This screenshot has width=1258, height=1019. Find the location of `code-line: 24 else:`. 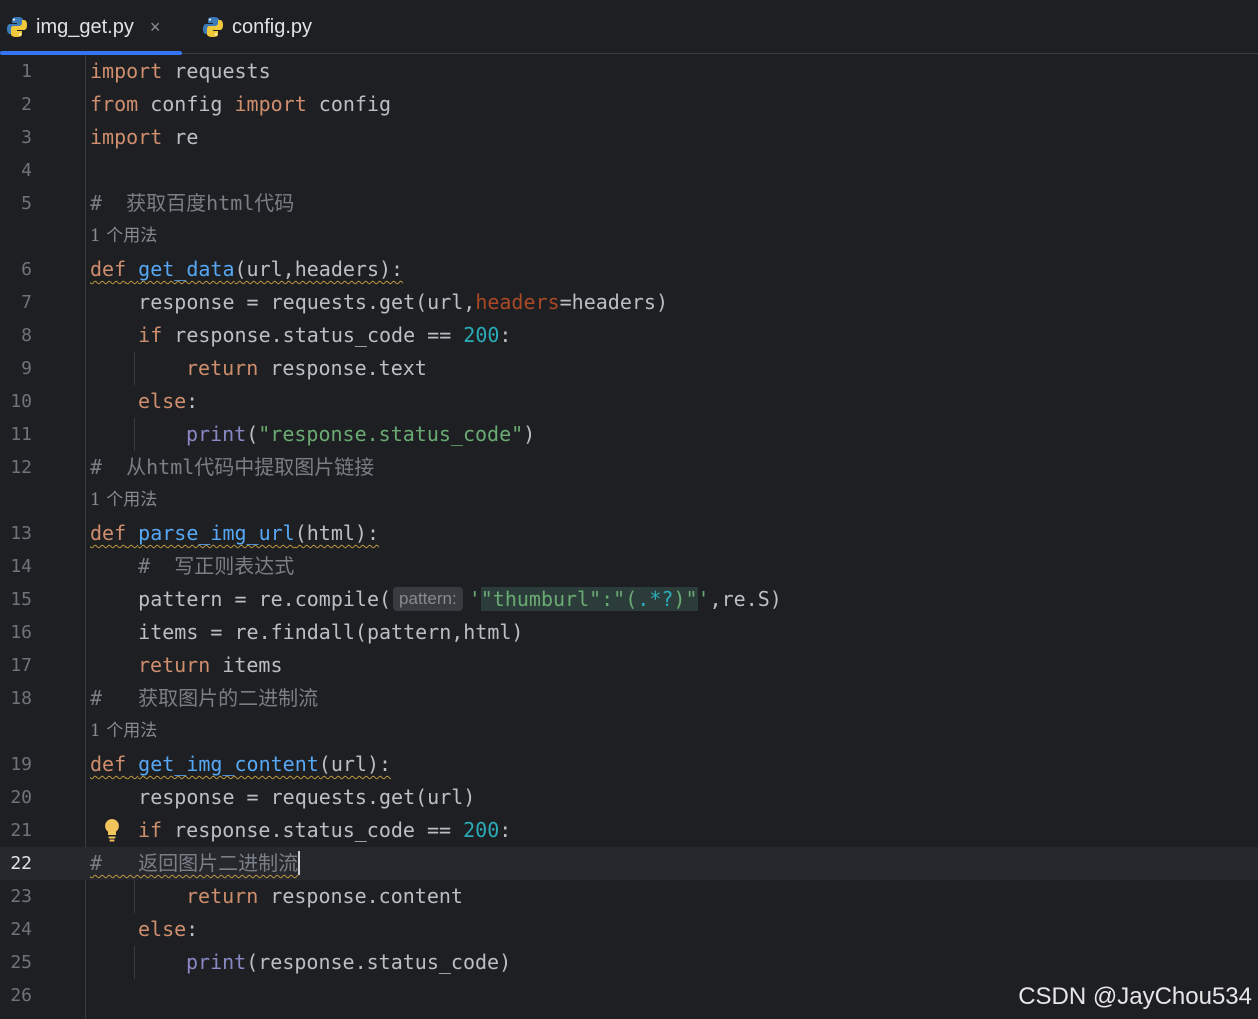

code-line: 24 else: is located at coordinates (629, 929).